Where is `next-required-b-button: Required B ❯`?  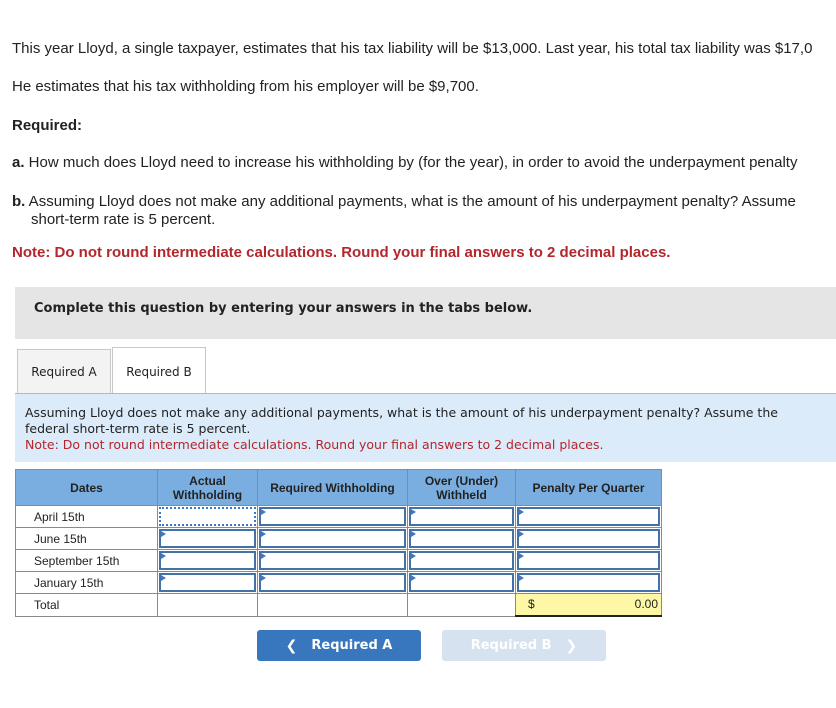
next-required-b-button: Required B ❯ is located at coordinates (524, 645).